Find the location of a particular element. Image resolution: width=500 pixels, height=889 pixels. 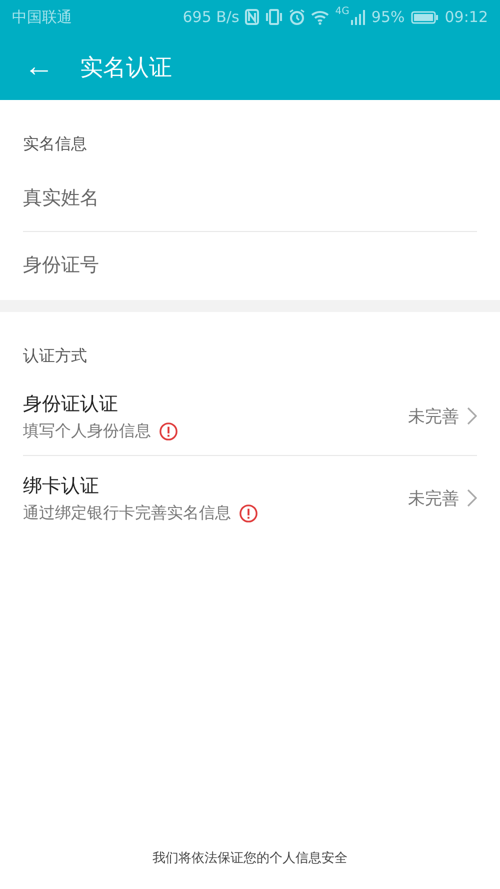

section-title: 实名信息 is located at coordinates (55, 144).